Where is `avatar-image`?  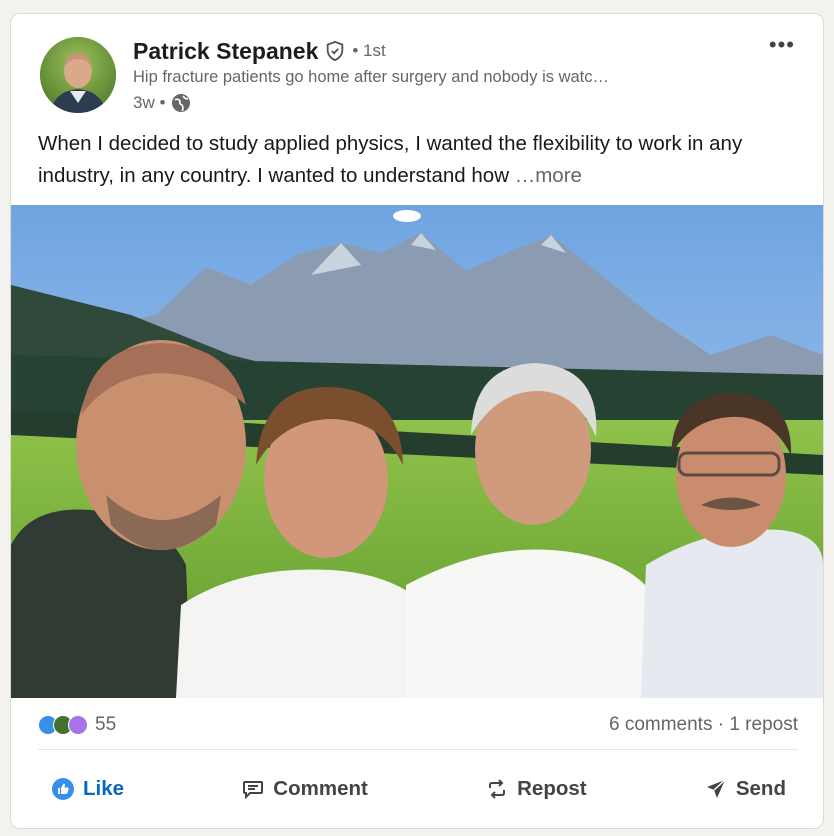
avatar-image is located at coordinates (78, 75).